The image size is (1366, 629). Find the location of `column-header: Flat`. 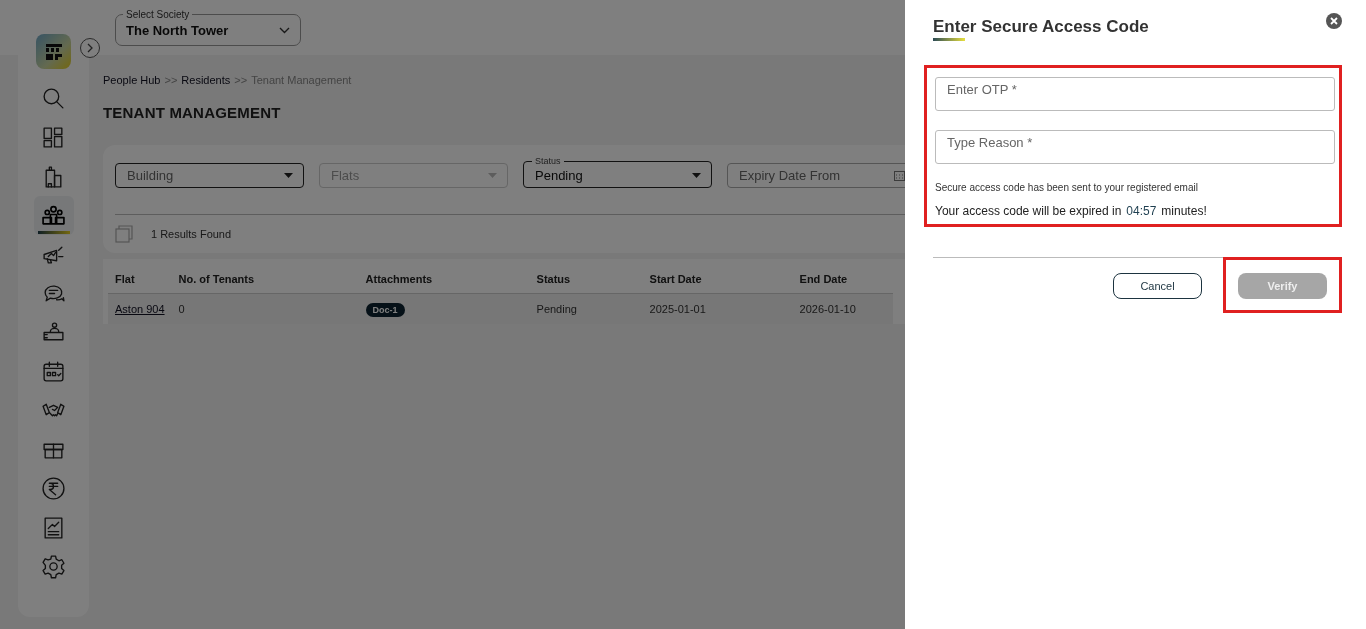

column-header: Flat is located at coordinates (140, 279).